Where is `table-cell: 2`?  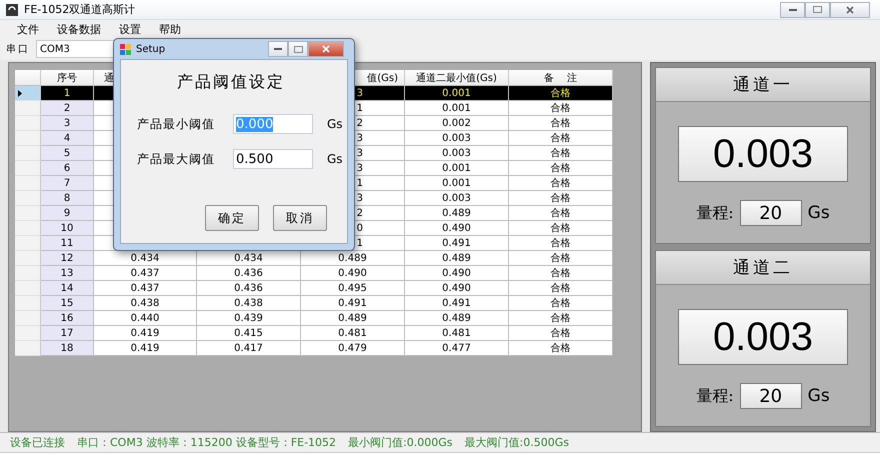 table-cell: 2 is located at coordinates (67, 108).